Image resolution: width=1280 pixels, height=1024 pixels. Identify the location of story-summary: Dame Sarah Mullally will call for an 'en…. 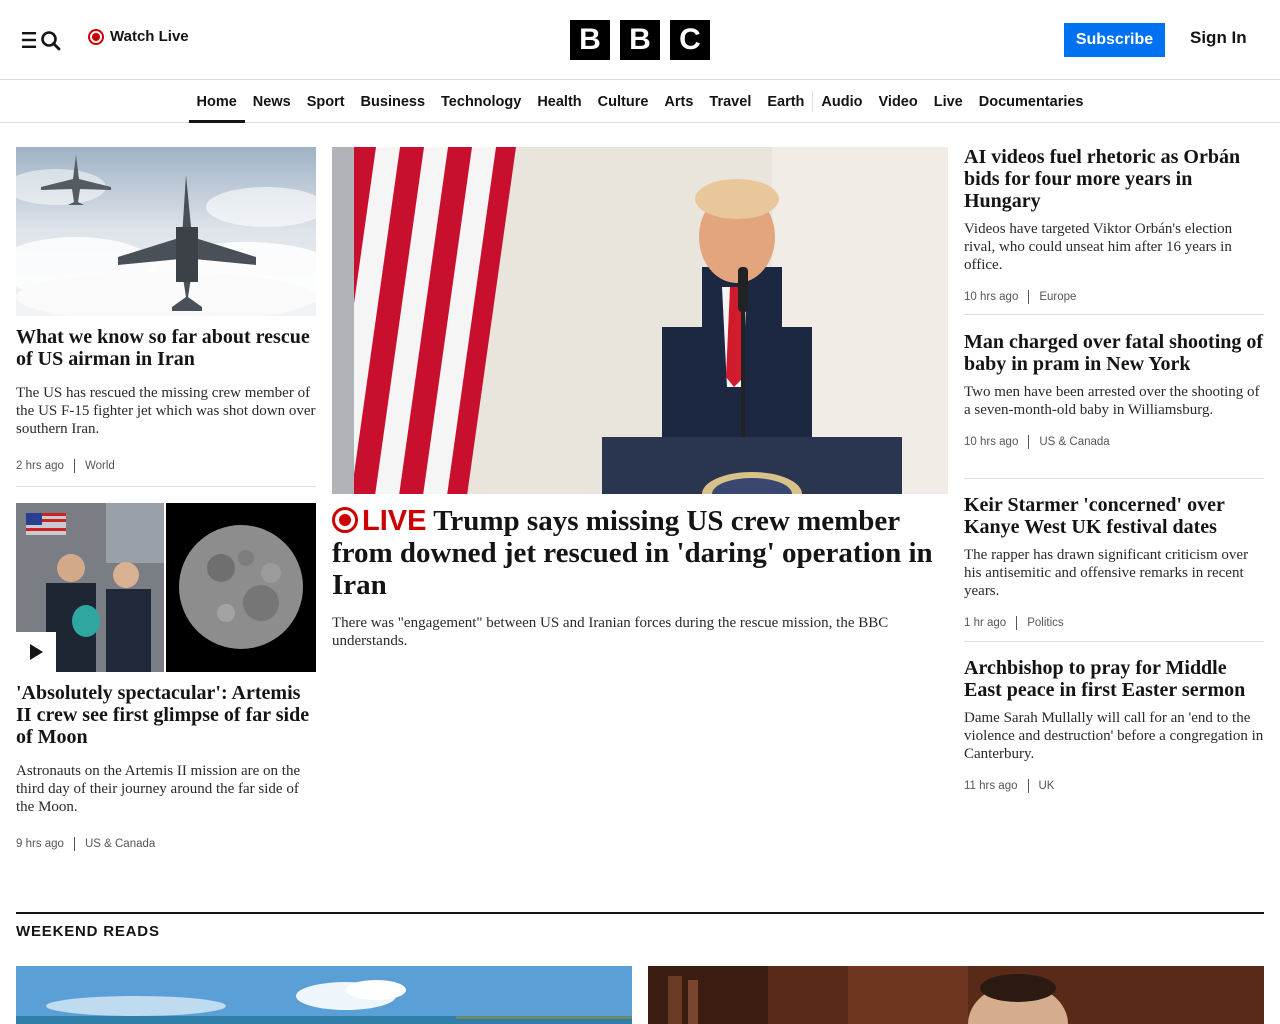
(1114, 736).